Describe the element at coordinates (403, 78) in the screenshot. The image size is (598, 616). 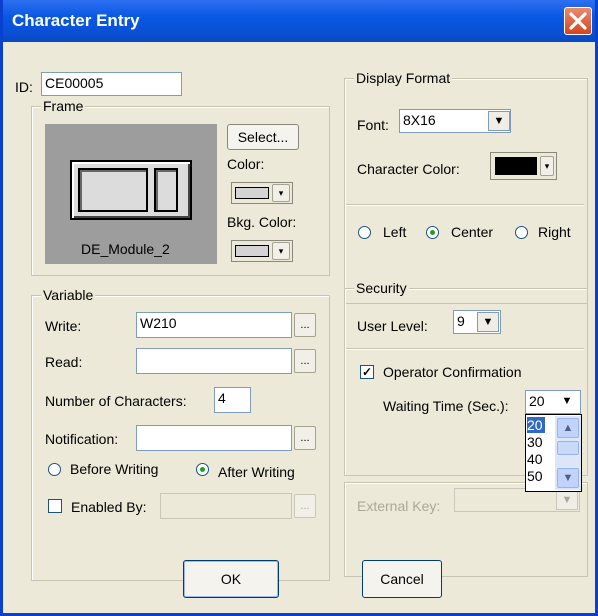
I see `display-format-legend: Display Format` at that location.